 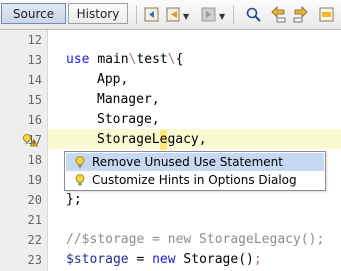 I want to click on code-text: =, so click(x=140, y=259).